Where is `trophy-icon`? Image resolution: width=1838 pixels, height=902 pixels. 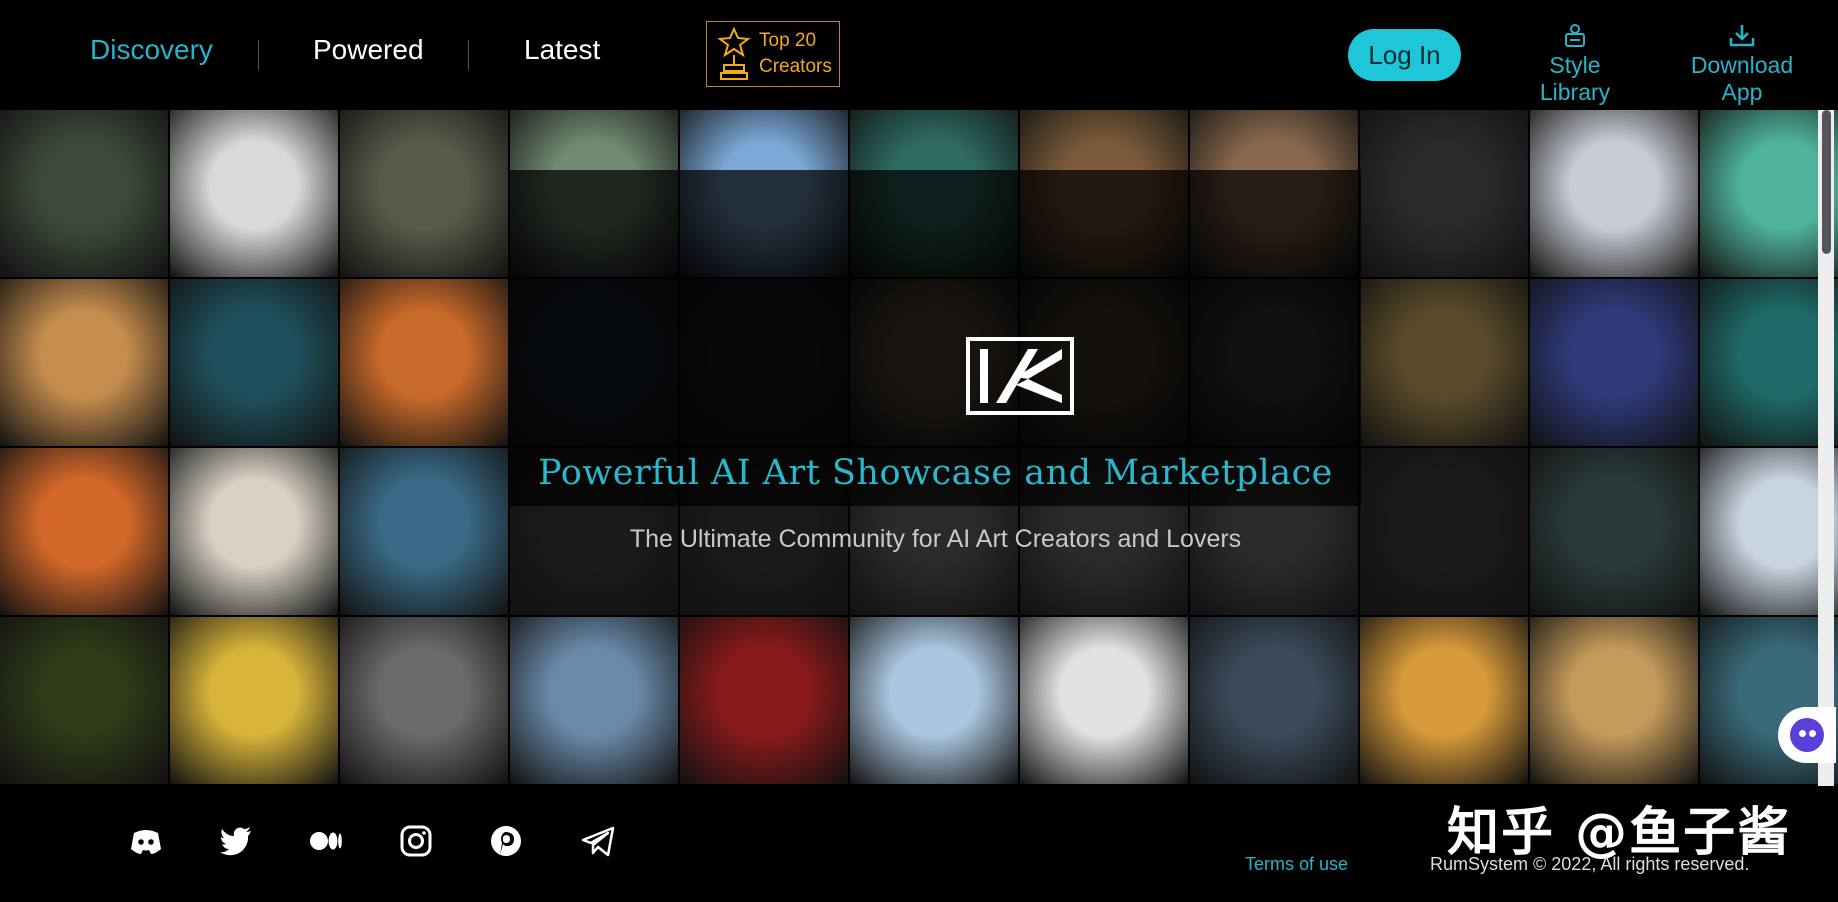
trophy-icon is located at coordinates (734, 53).